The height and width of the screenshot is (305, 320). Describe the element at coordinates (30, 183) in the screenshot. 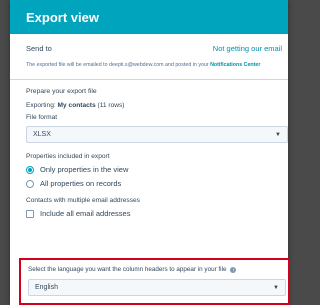

I see `radio-button` at that location.